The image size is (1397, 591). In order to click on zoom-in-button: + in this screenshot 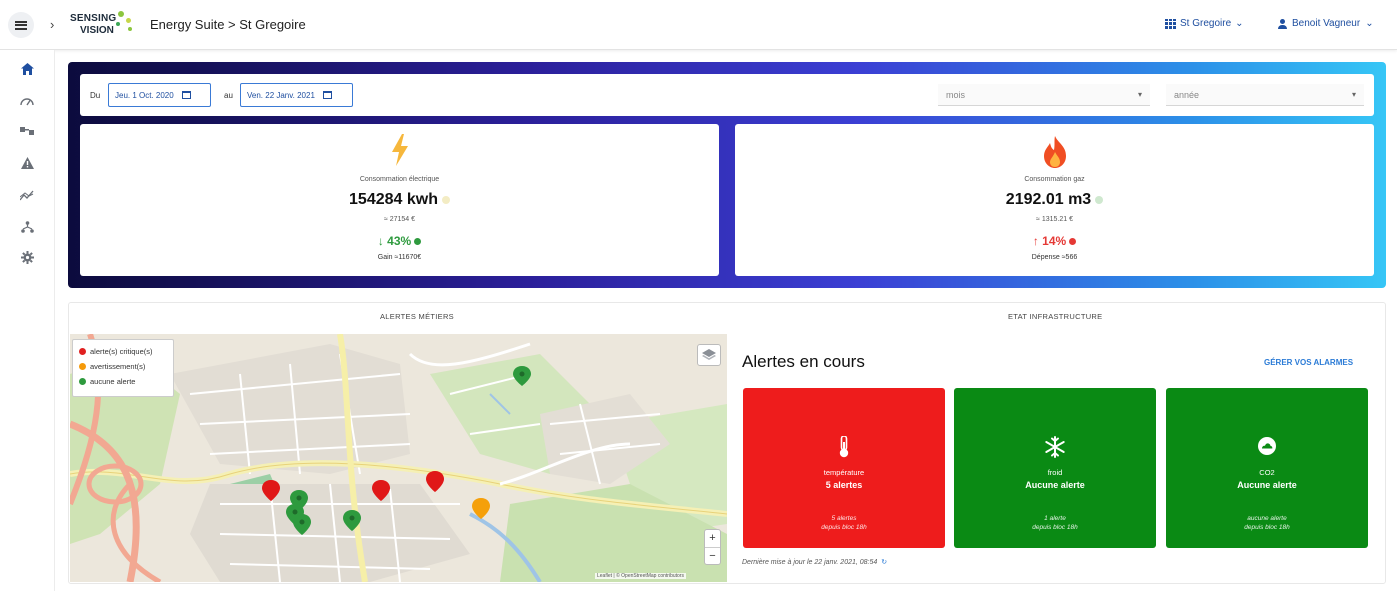, I will do `click(712, 539)`.